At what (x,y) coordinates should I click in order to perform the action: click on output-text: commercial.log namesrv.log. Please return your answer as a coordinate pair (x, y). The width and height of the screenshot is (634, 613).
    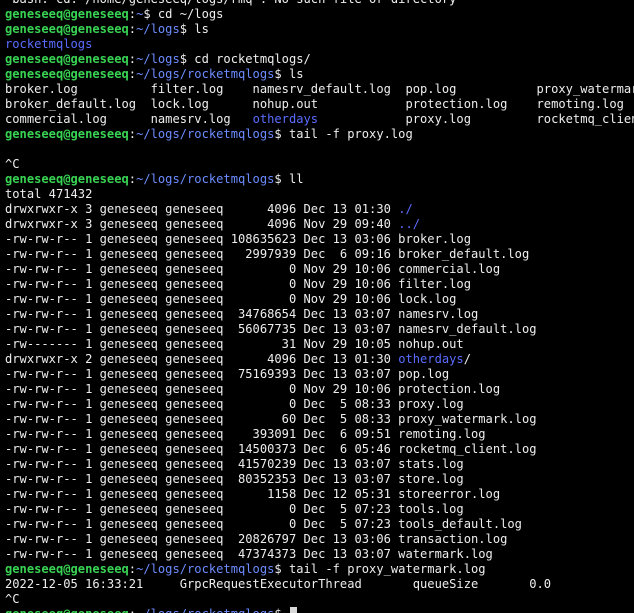
    Looking at the image, I should click on (129, 119).